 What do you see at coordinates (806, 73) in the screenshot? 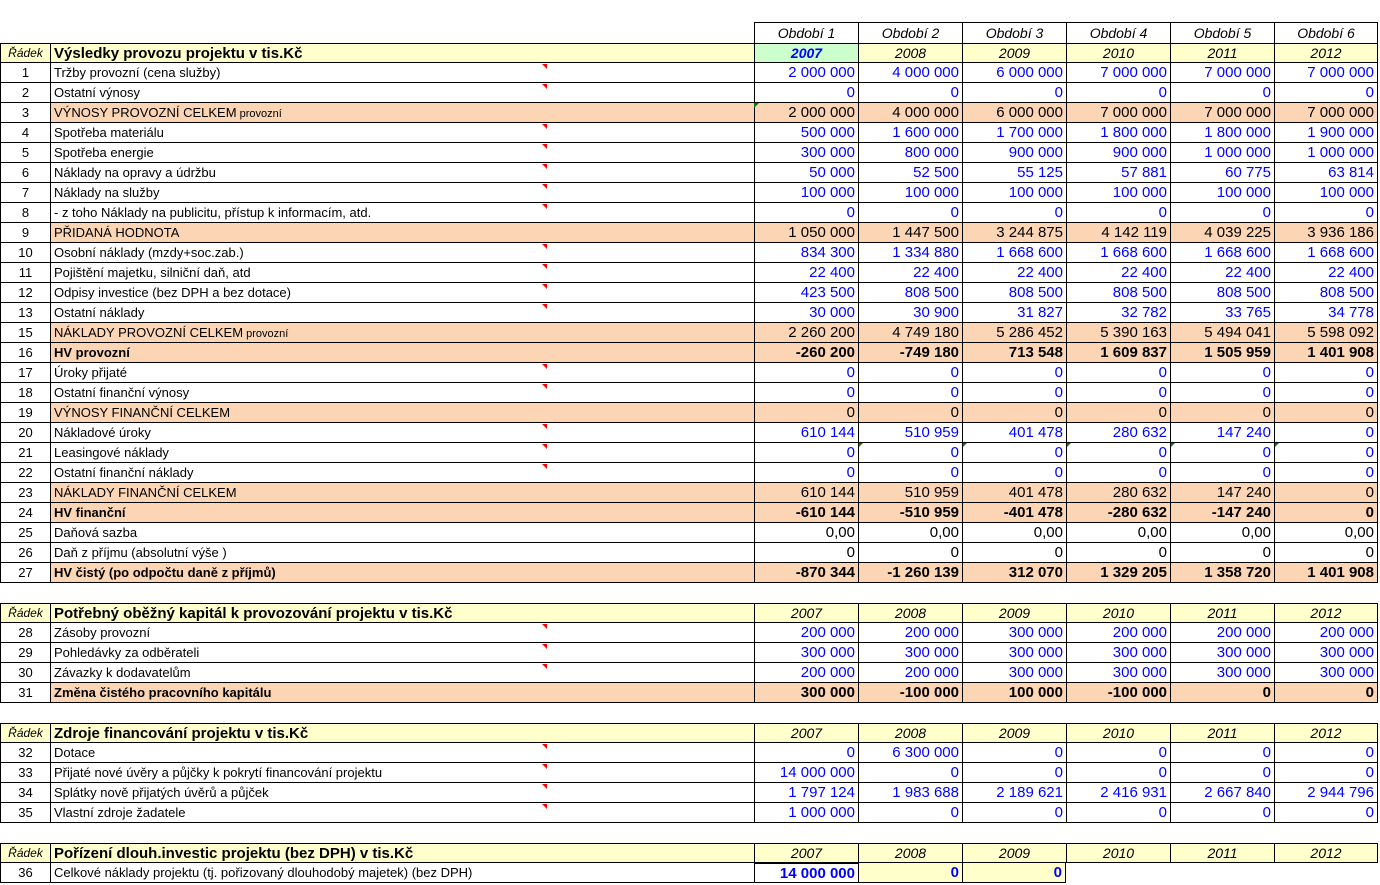
I see `value-cell: 2 000 000` at bounding box center [806, 73].